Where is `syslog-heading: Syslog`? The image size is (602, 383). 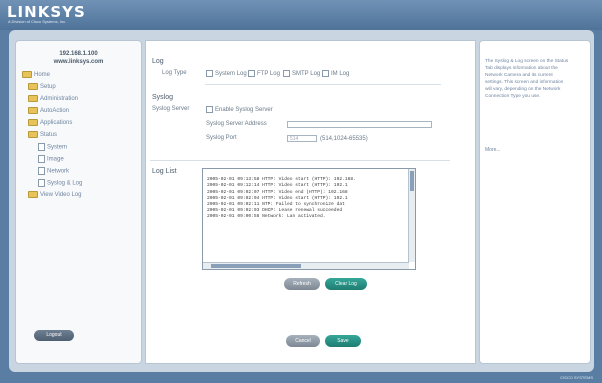
syslog-heading: Syslog is located at coordinates (163, 97).